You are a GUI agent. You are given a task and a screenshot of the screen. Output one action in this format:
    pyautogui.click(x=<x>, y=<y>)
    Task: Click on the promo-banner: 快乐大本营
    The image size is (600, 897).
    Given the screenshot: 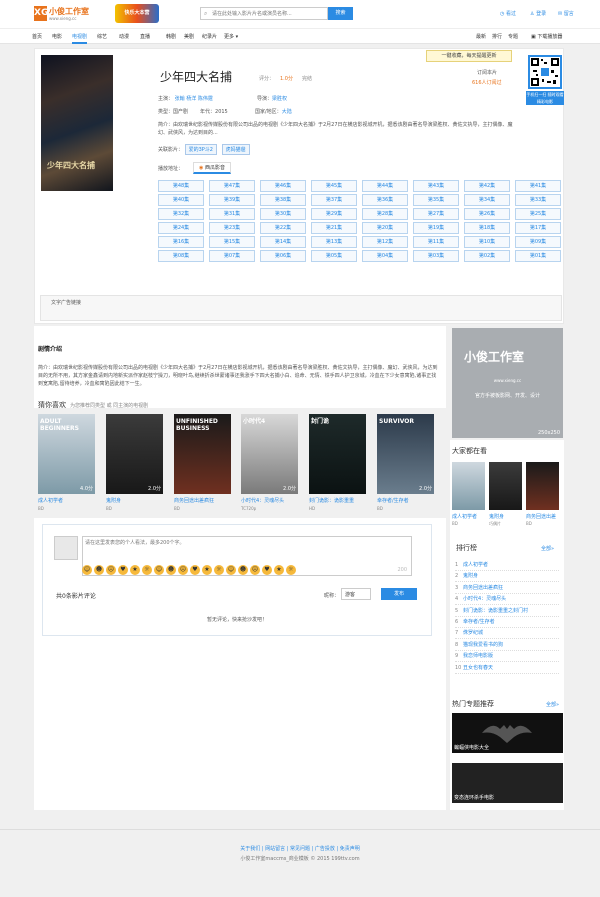 What is the action you would take?
    pyautogui.click(x=137, y=13)
    